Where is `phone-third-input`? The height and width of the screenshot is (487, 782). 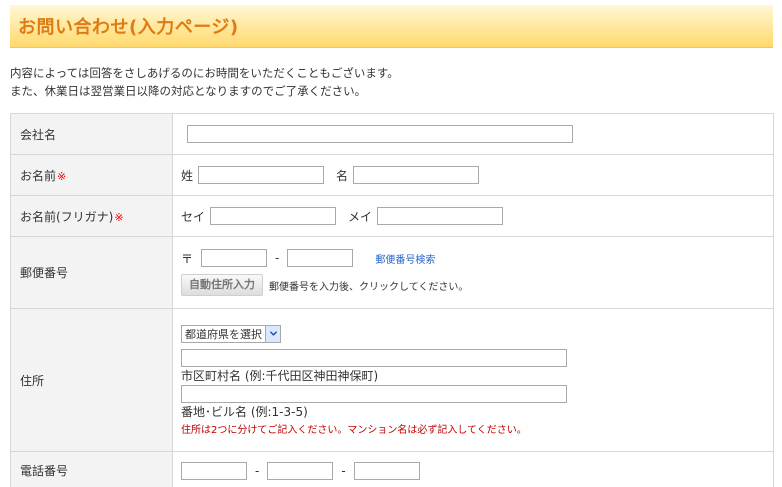
phone-third-input is located at coordinates (386, 470).